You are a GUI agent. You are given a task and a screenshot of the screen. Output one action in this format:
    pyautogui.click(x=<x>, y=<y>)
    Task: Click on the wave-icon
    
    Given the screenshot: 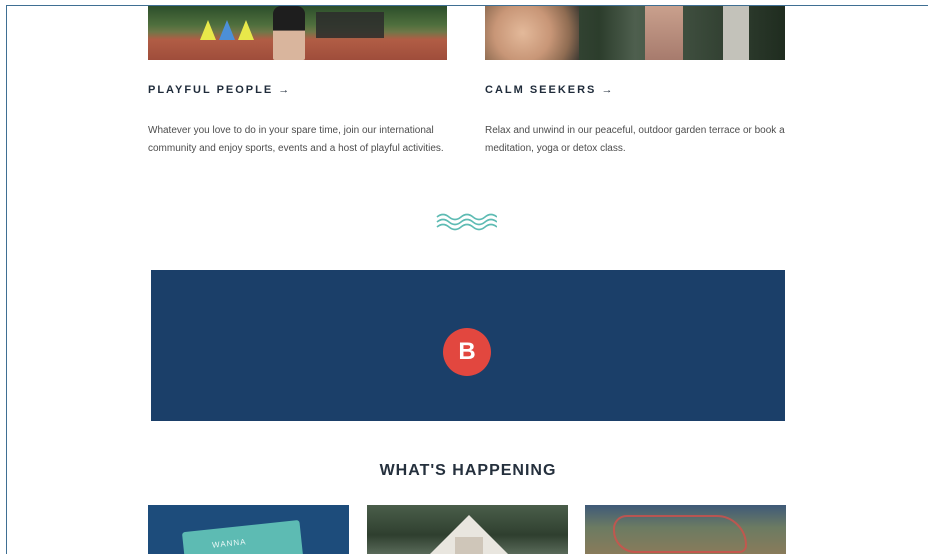 What is the action you would take?
    pyautogui.click(x=466, y=222)
    